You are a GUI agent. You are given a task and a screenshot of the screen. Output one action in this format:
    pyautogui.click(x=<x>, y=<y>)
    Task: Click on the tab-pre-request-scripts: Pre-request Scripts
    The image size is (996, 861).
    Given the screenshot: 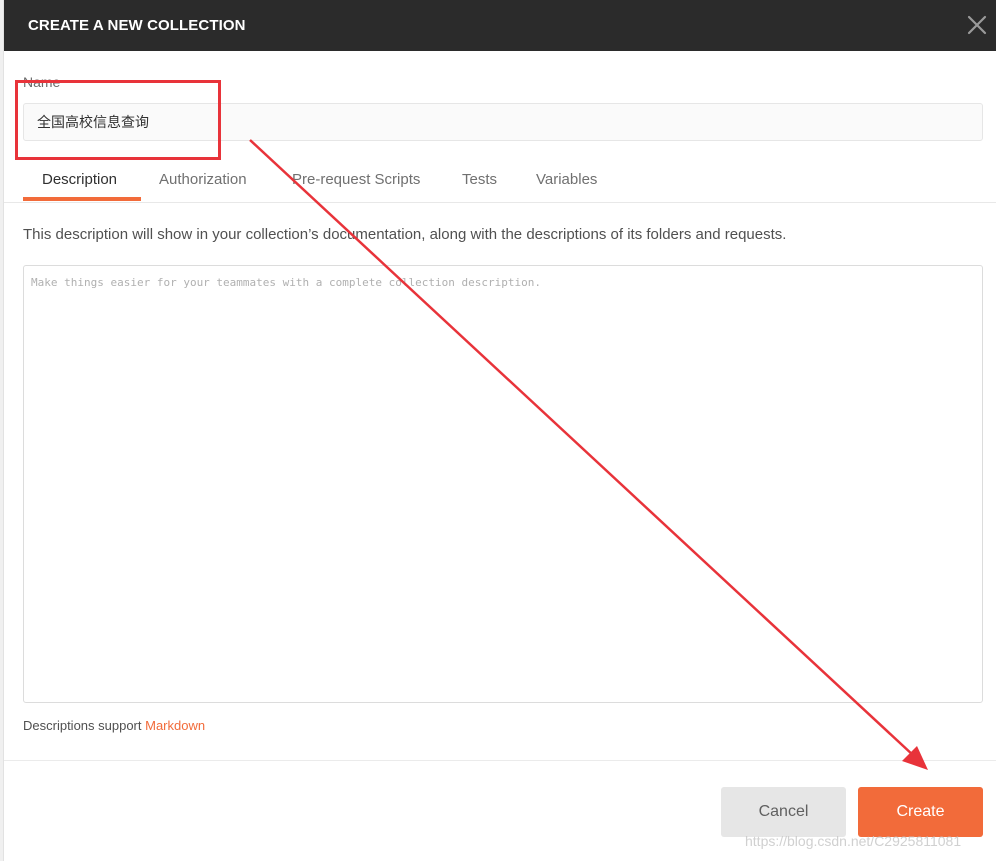 What is the action you would take?
    pyautogui.click(x=356, y=179)
    